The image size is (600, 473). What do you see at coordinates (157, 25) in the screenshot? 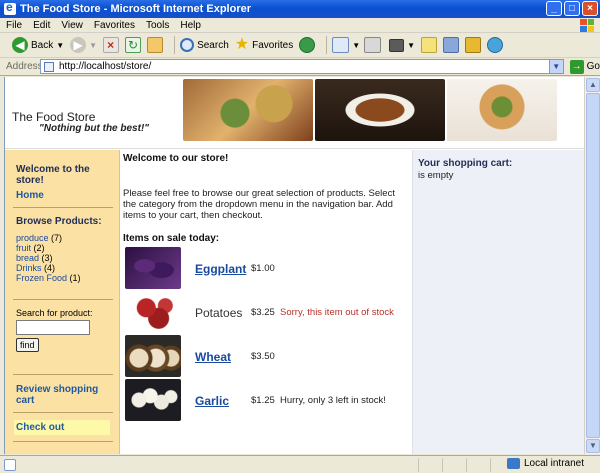
I see `menu-tools: Tools` at bounding box center [157, 25].